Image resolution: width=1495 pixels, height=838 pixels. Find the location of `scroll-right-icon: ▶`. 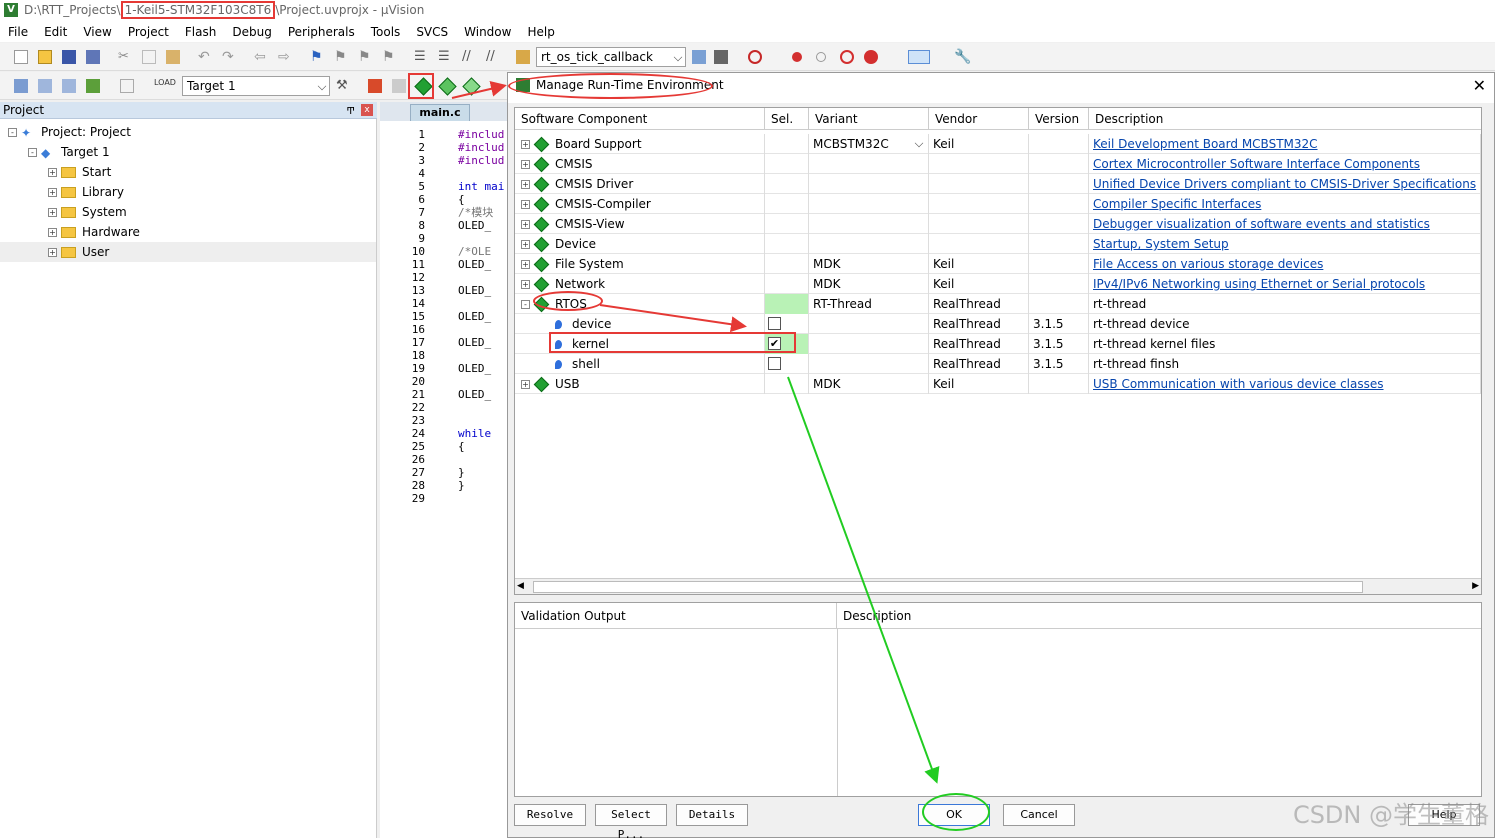

scroll-right-icon: ▶ is located at coordinates (1475, 586).